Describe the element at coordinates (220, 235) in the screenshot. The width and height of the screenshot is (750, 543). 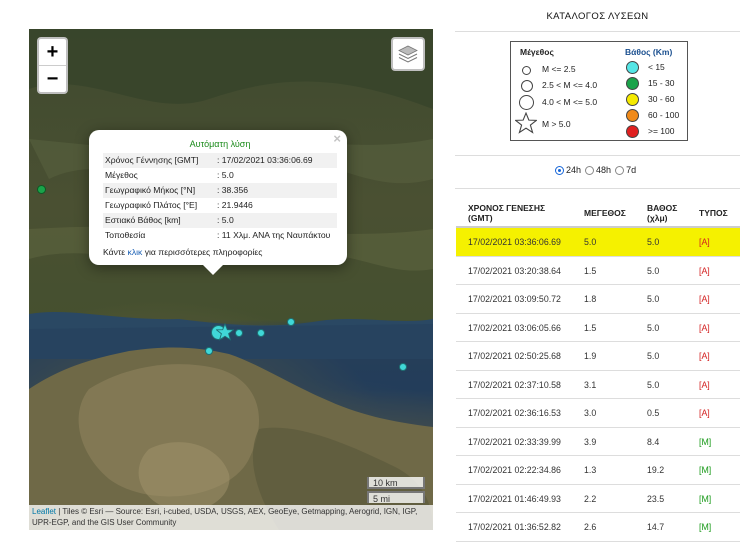
I see `popup-row: Τοποθεσία: 11 Χλμ. ΑΝΑ της Ναυπάκτου` at that location.